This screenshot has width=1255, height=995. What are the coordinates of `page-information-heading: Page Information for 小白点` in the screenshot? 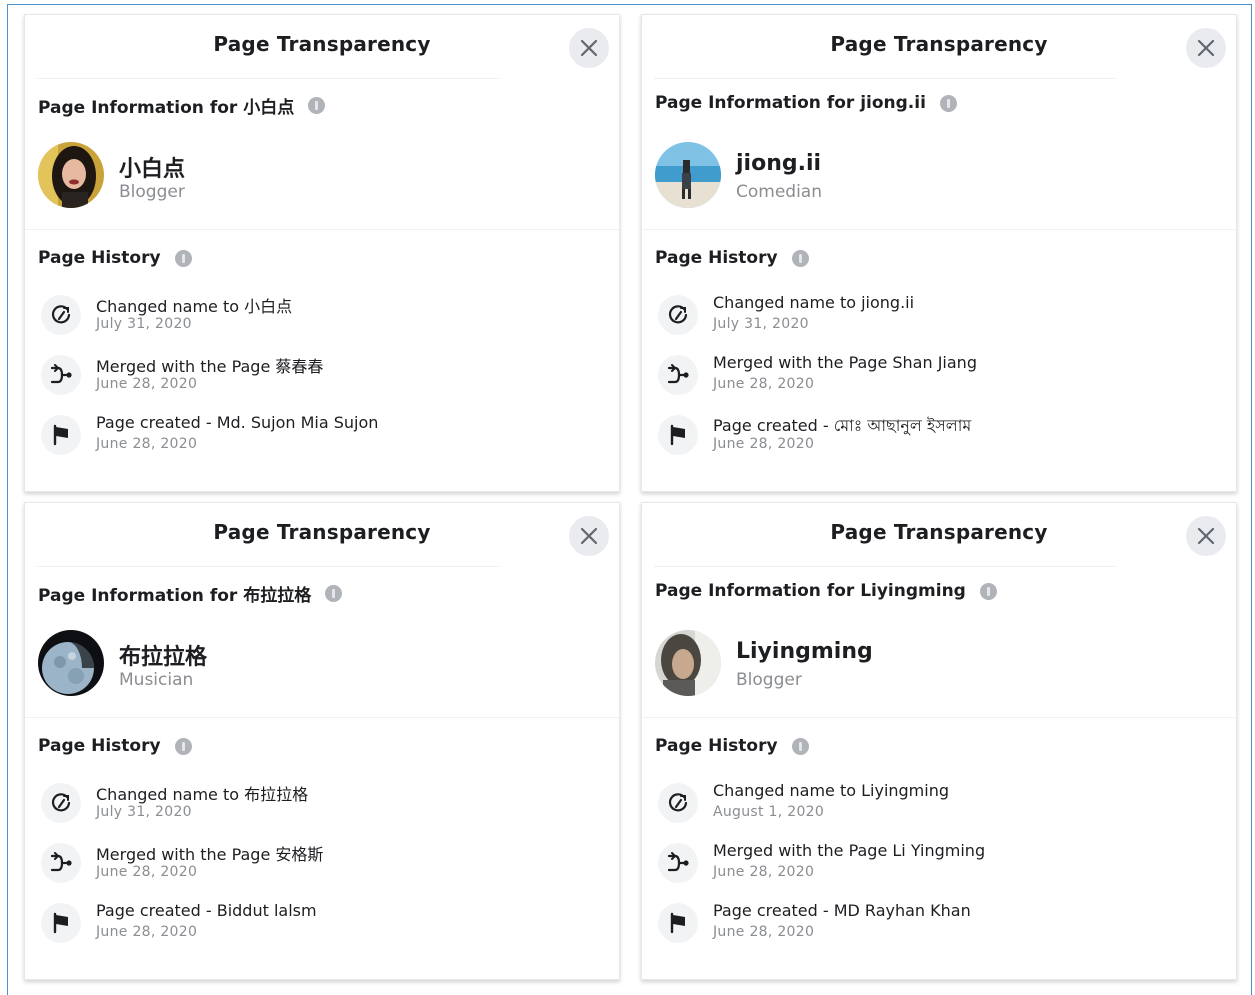 It's located at (182, 105).